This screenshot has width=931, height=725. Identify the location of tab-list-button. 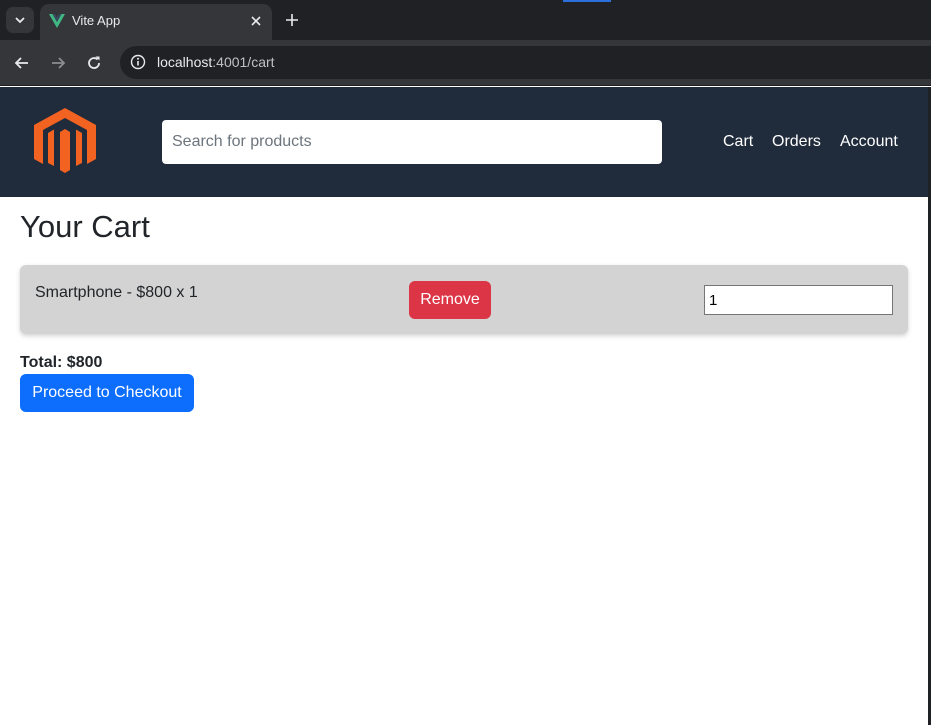
(20, 20).